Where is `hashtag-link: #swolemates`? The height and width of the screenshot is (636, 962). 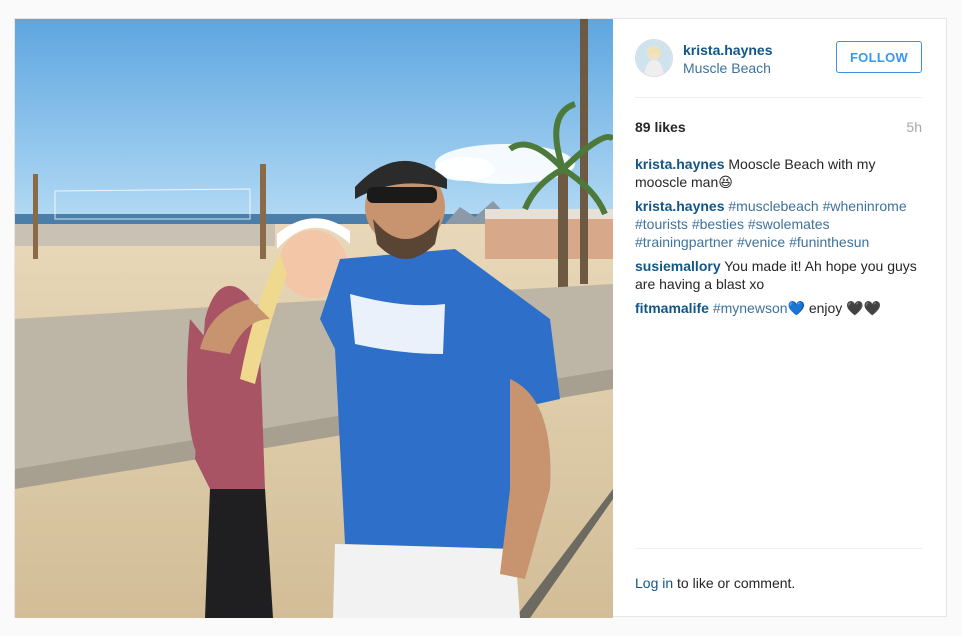
hashtag-link: #swolemates is located at coordinates (789, 224).